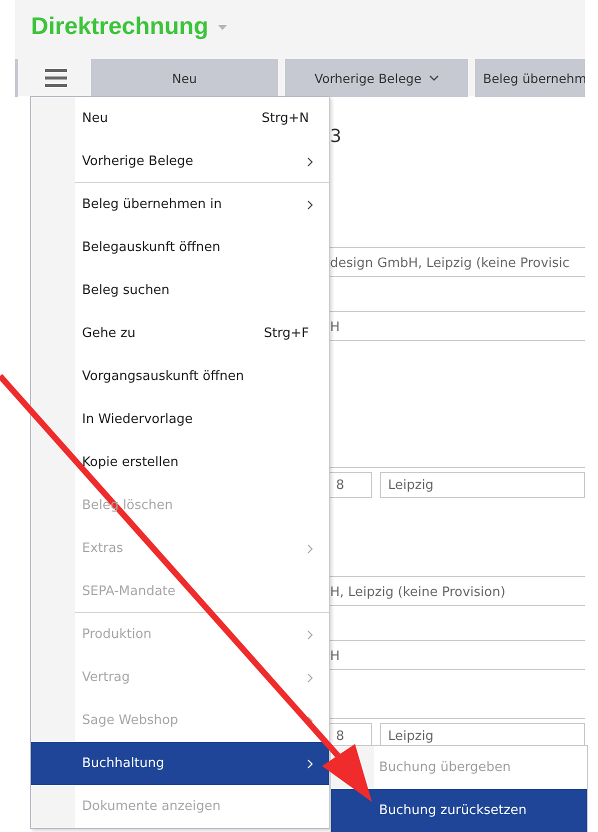 This screenshot has width=598, height=832. I want to click on window-title: Direktrechnung, so click(119, 27).